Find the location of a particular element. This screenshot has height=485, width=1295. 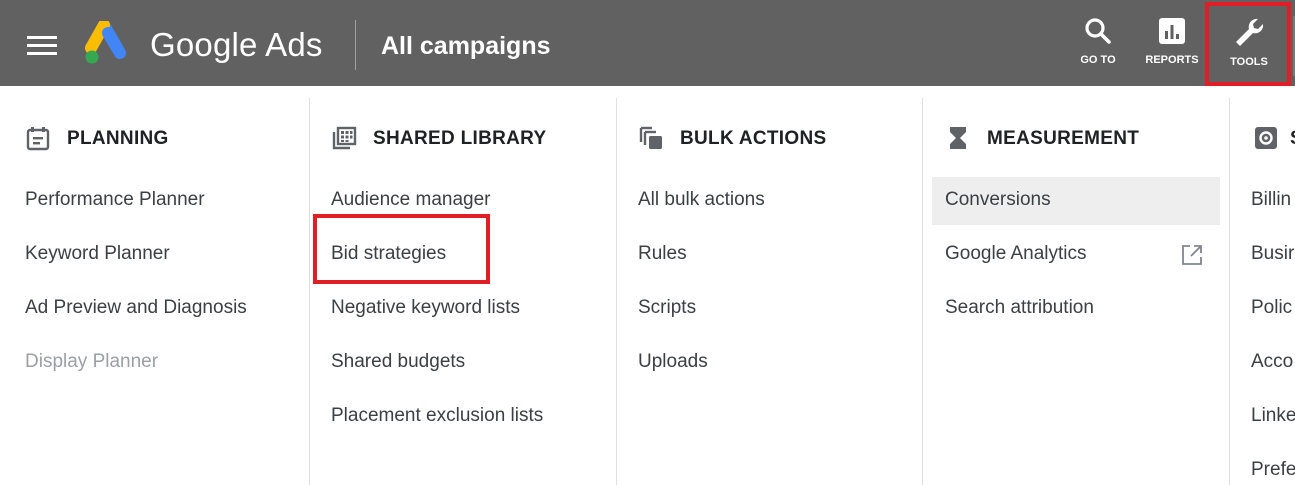

bar-chart-icon is located at coordinates (1172, 31).